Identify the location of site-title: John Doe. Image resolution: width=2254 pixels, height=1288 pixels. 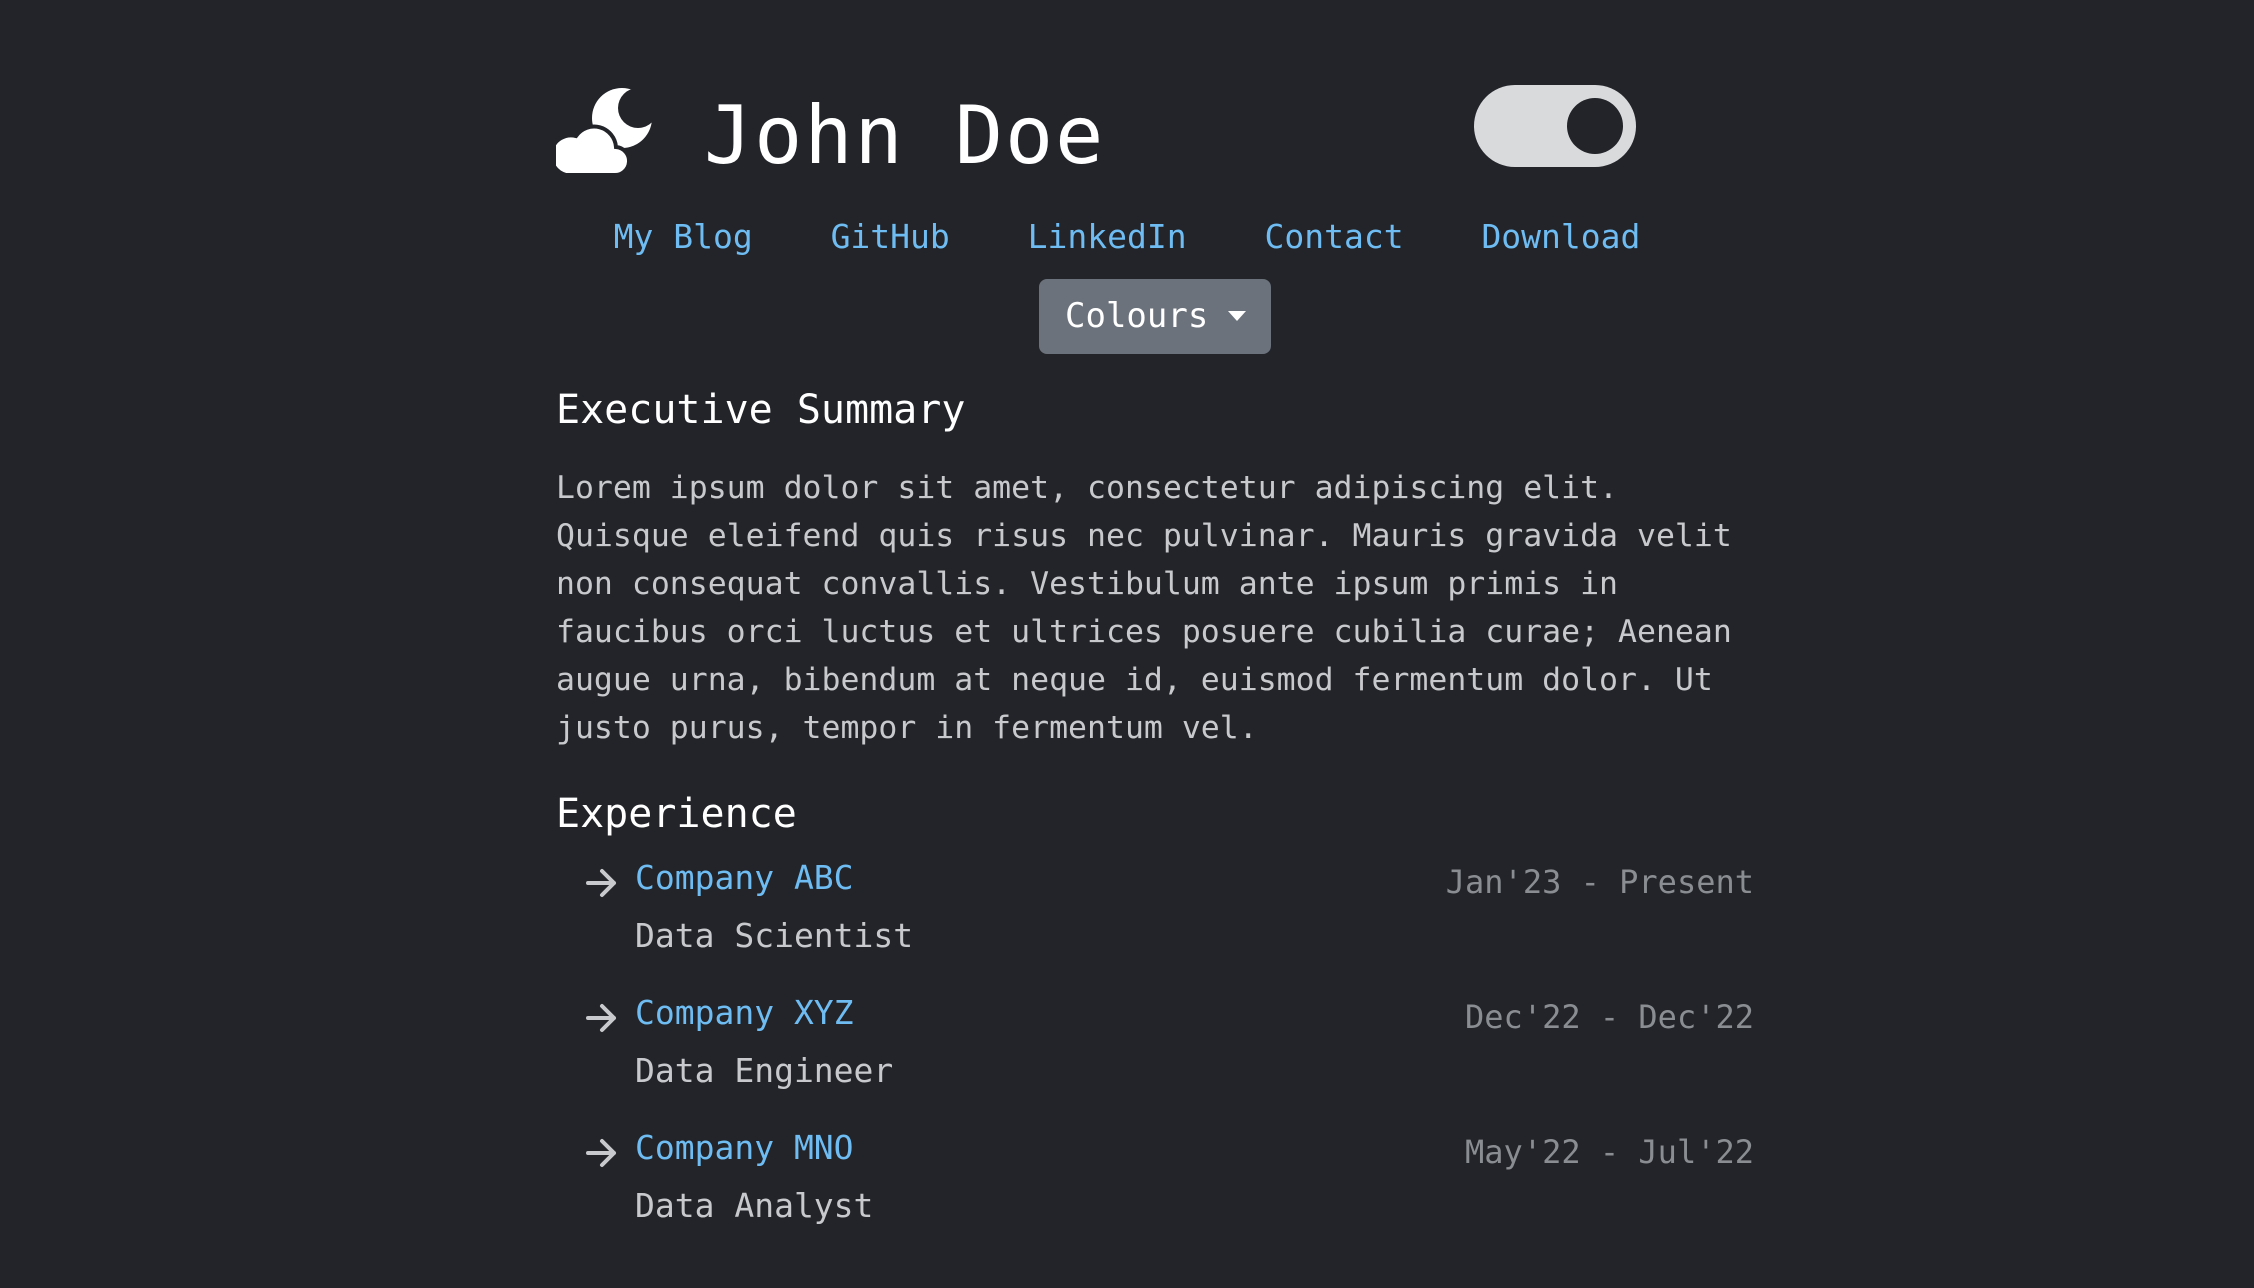
(905, 135).